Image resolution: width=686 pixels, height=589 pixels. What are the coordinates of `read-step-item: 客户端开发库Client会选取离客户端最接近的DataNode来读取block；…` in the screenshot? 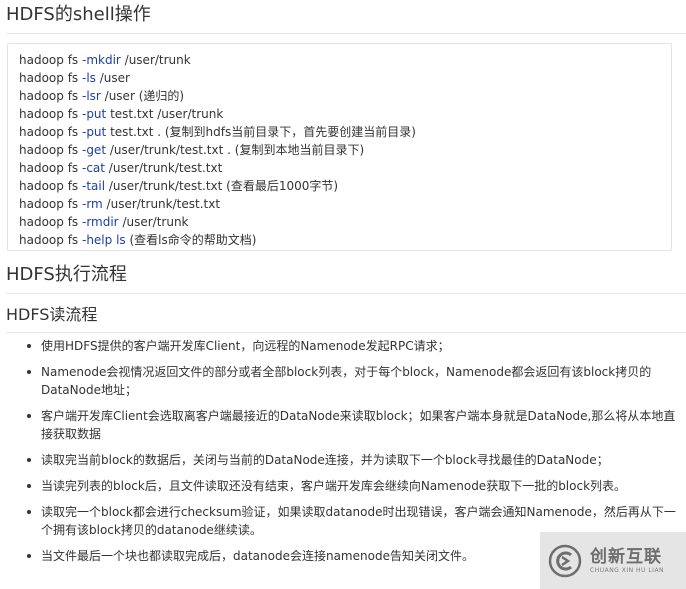 It's located at (343, 425).